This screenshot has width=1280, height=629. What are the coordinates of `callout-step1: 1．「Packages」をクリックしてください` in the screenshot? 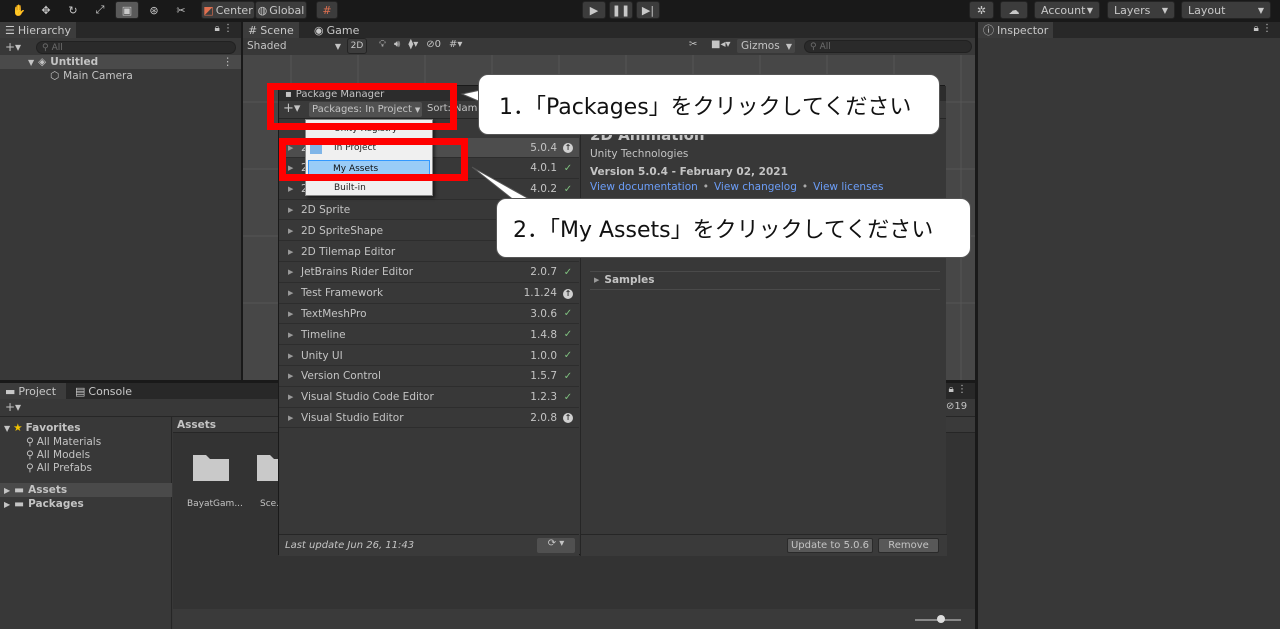 It's located at (709, 104).